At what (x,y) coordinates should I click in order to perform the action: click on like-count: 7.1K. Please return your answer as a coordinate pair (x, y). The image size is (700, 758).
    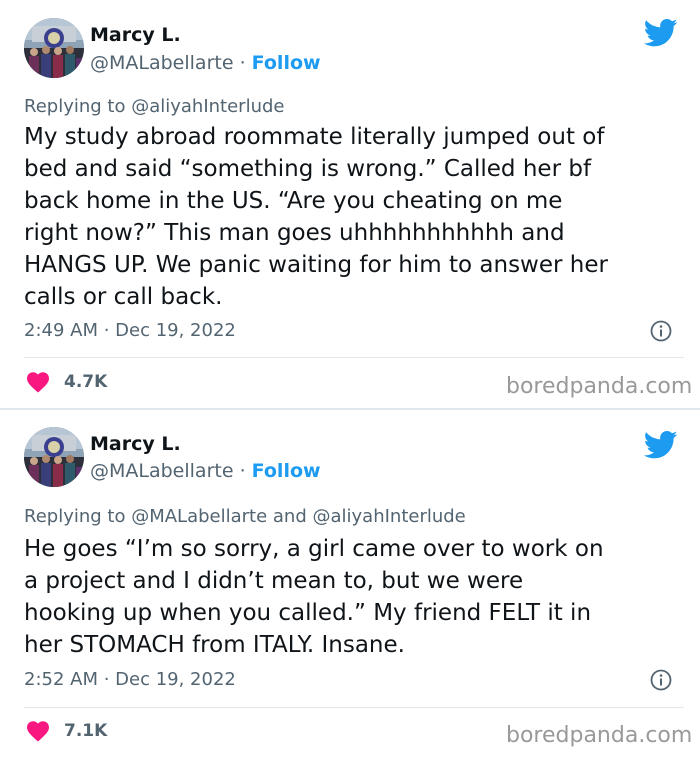
    Looking at the image, I should click on (85, 731).